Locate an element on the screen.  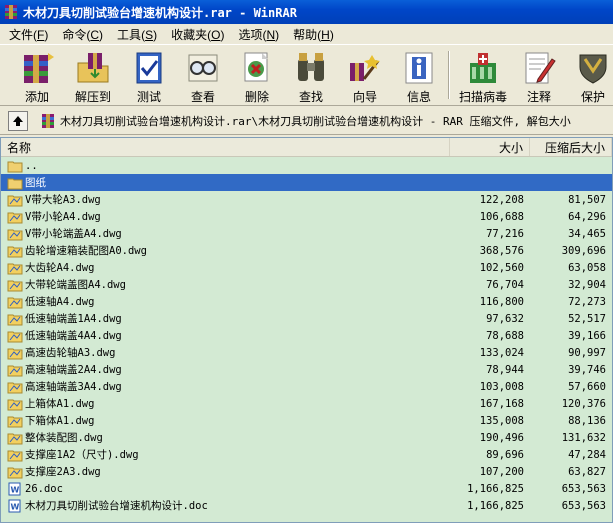
virus-scan-button: 扫描病毒 is located at coordinates (483, 75).